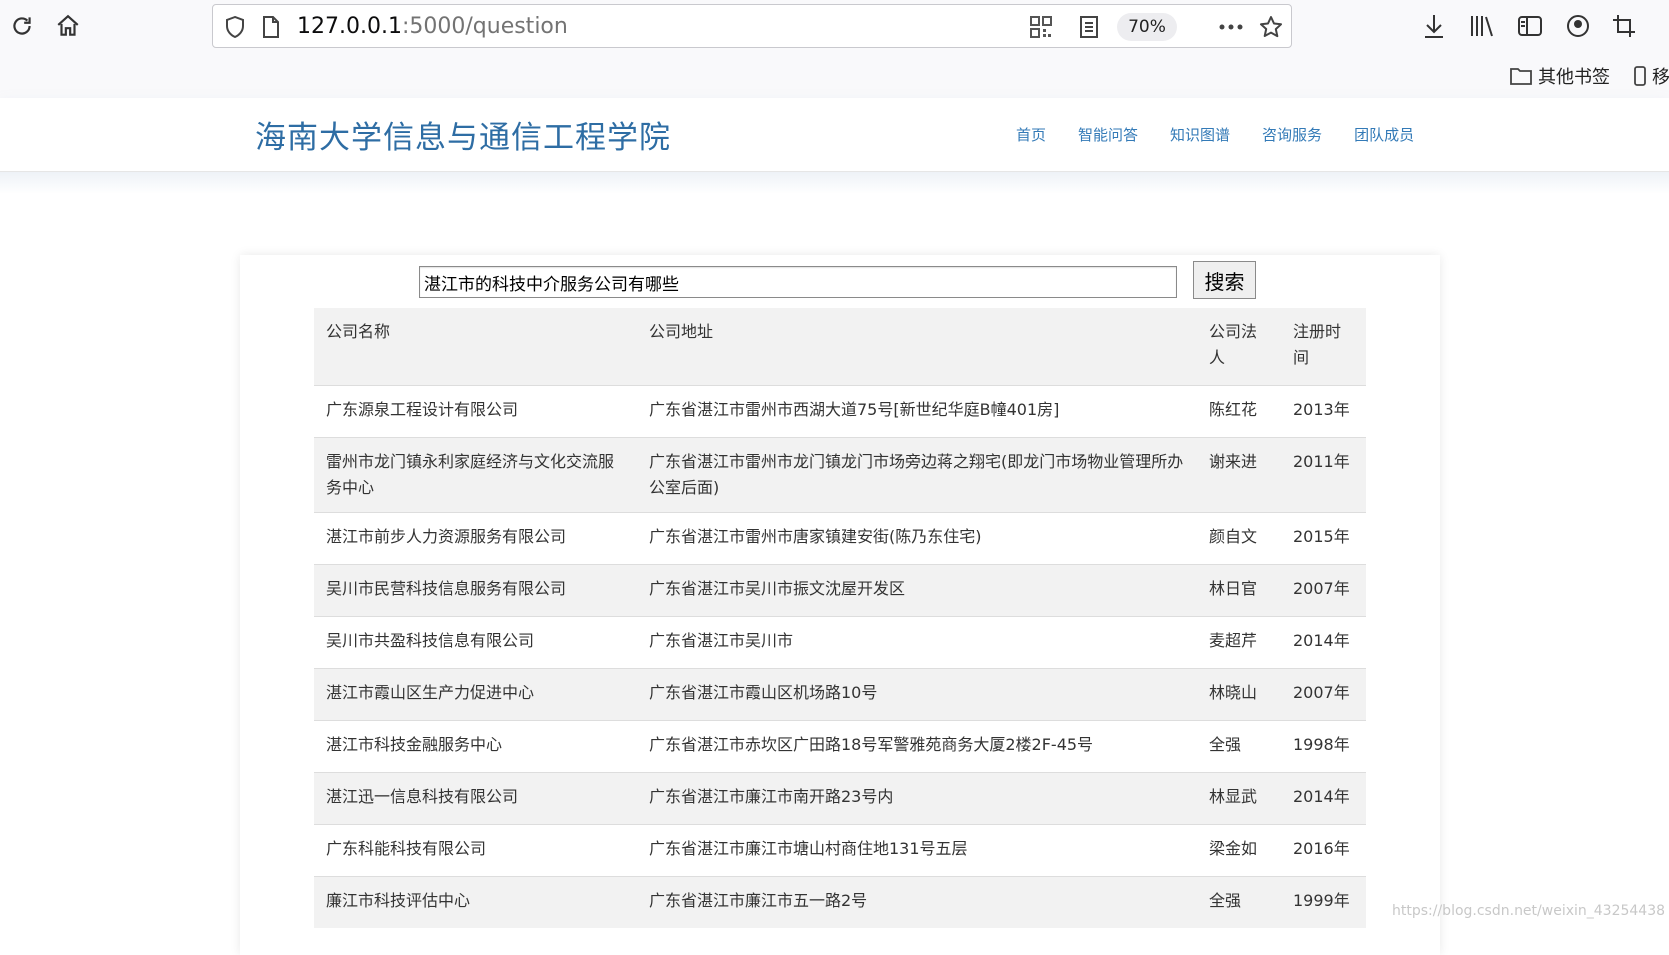 The height and width of the screenshot is (955, 1669). I want to click on cell-company-address: 广东省湛江市赤坎区广田路18号军警雅苑商务大厦2楼2F-45号, so click(871, 744).